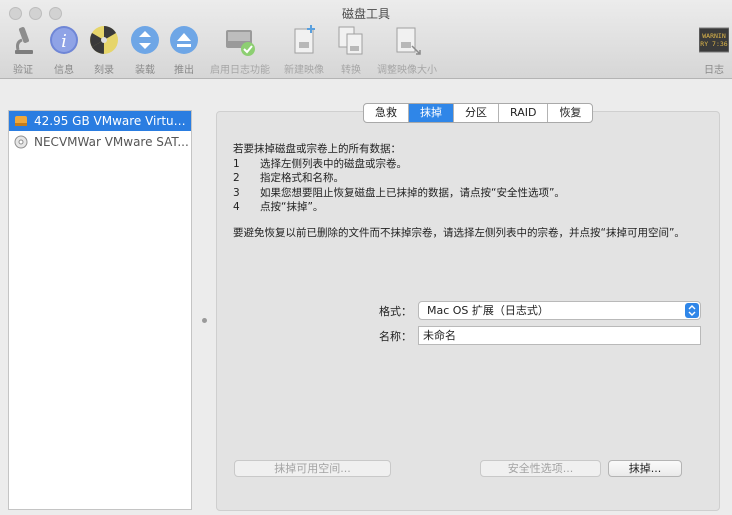 This screenshot has width=732, height=515. What do you see at coordinates (333, 163) in the screenshot?
I see `step-text: 选择左侧列表中的磁盘或宗卷。` at bounding box center [333, 163].